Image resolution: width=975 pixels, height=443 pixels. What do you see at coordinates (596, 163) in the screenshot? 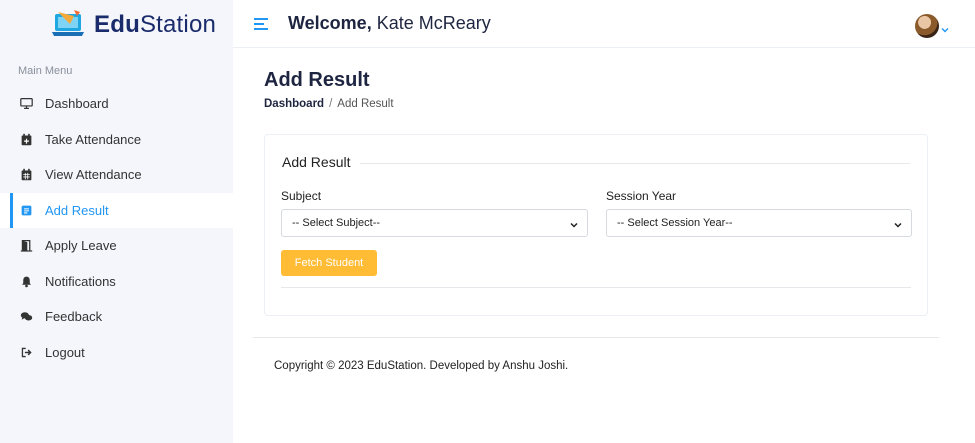
I see `card-title-divider` at bounding box center [596, 163].